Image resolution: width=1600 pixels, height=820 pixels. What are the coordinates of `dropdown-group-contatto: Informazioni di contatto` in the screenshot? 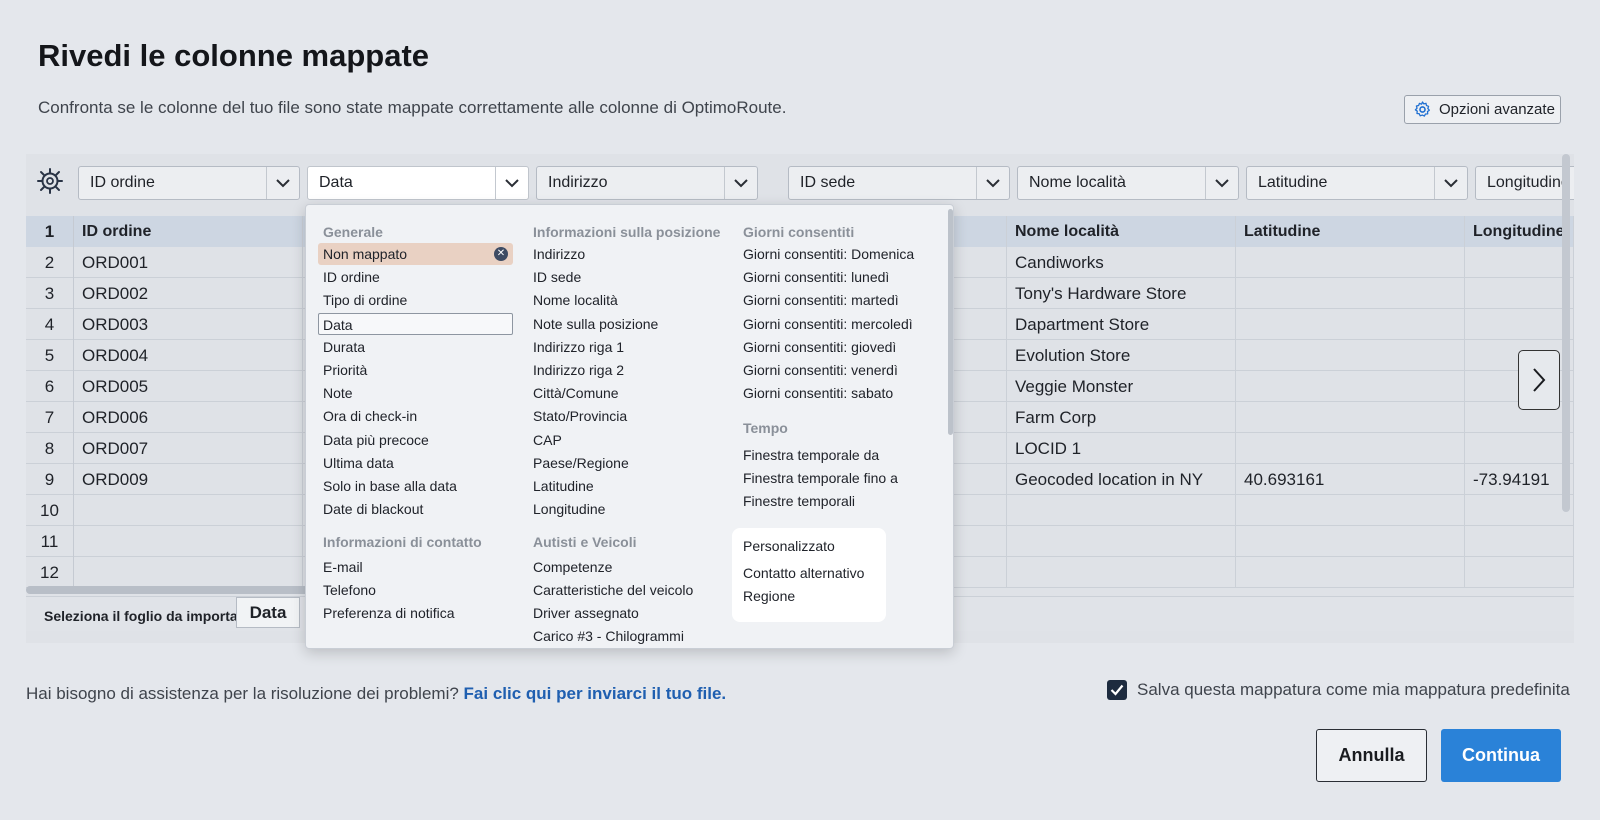 It's located at (402, 542).